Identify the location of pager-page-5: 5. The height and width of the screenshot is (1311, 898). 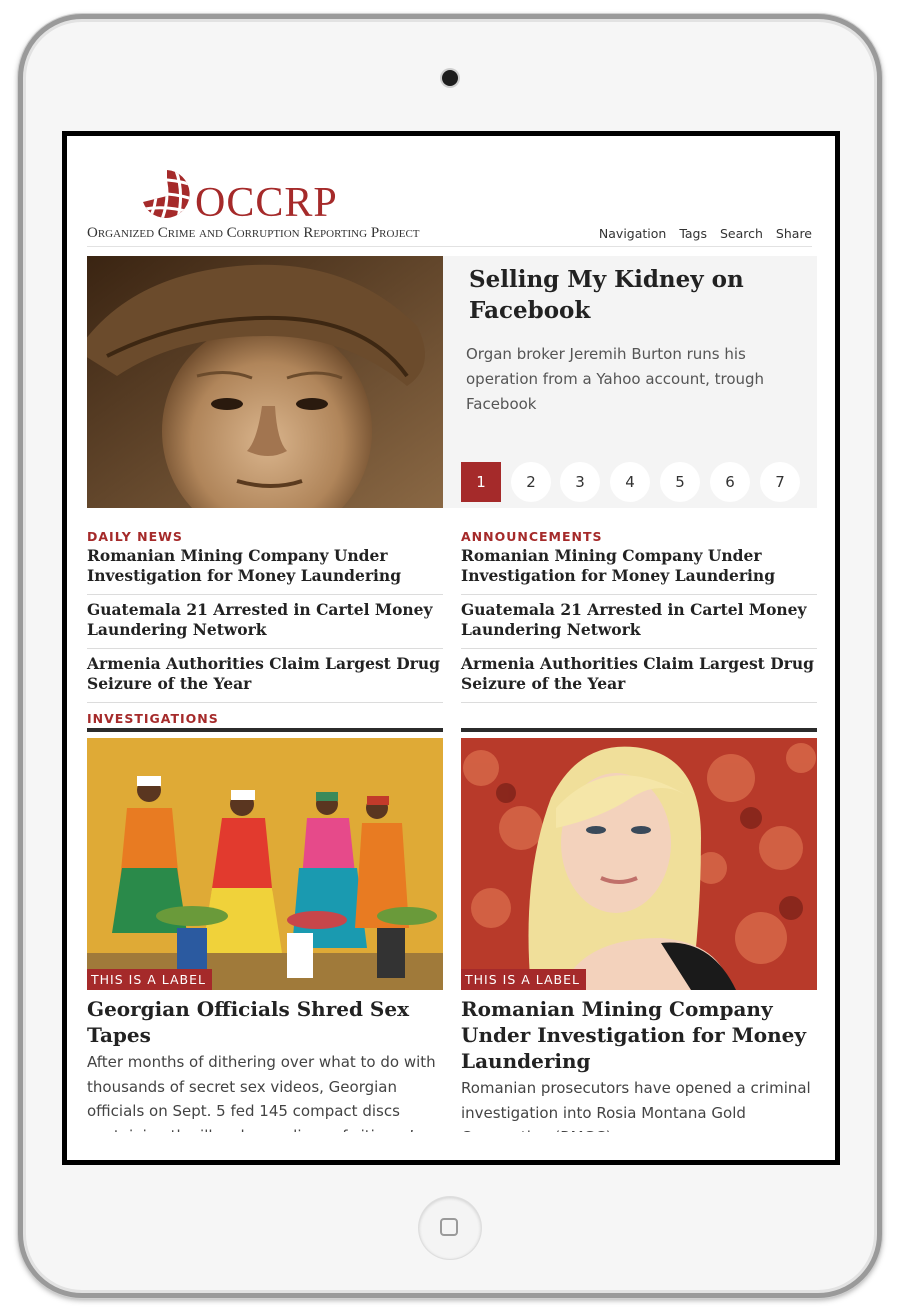
(680, 482).